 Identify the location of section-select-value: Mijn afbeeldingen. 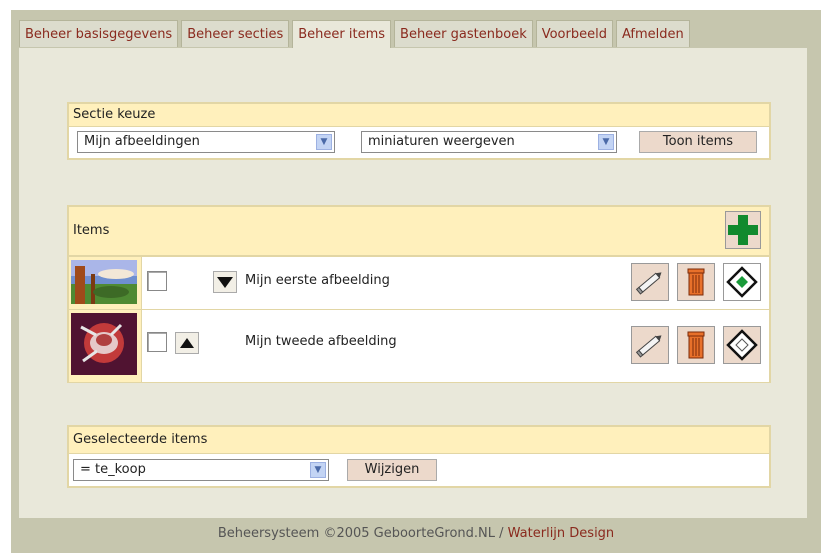
(142, 141).